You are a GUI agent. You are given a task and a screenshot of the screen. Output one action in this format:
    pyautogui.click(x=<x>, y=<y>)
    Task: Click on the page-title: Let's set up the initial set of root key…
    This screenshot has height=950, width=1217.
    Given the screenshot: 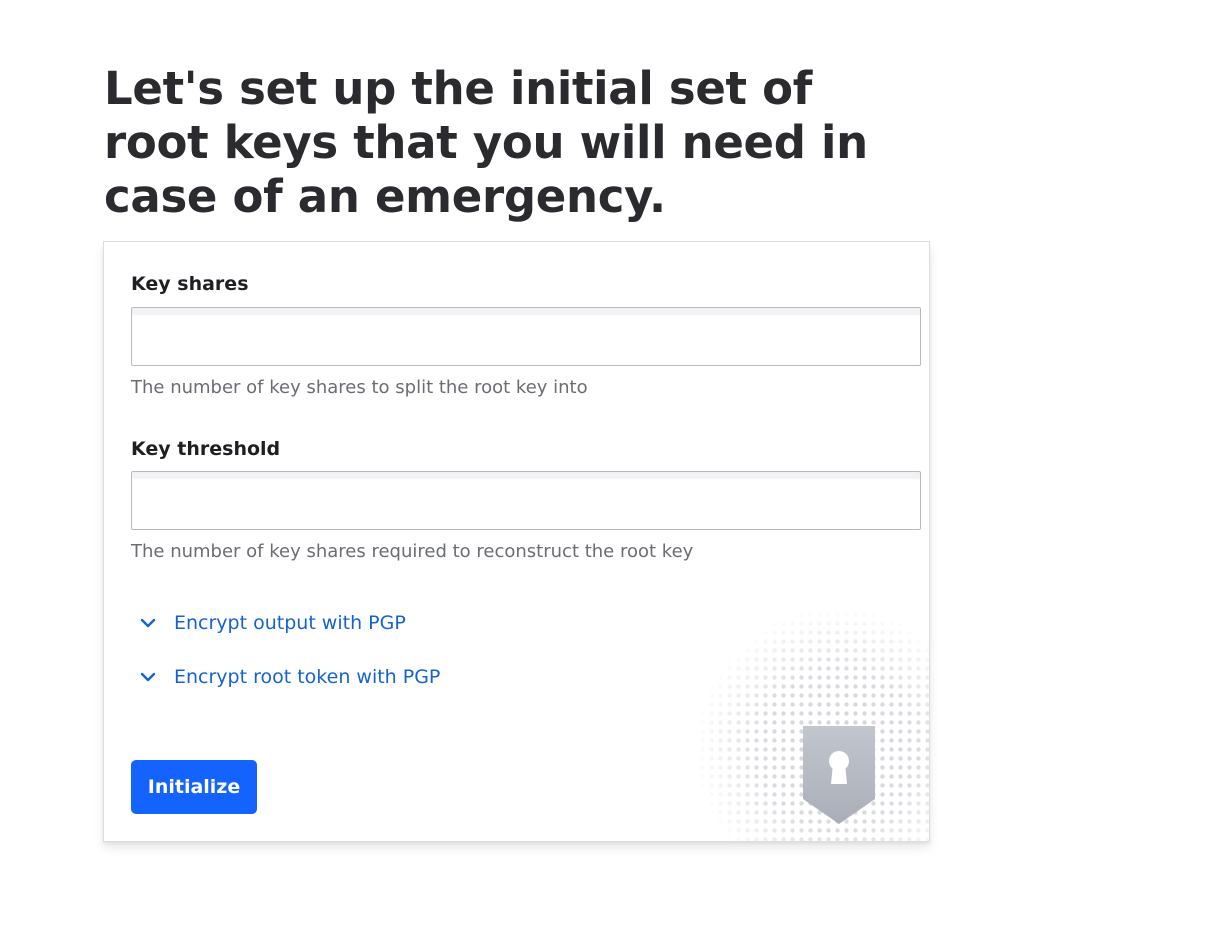 What is the action you would take?
    pyautogui.click(x=486, y=142)
    